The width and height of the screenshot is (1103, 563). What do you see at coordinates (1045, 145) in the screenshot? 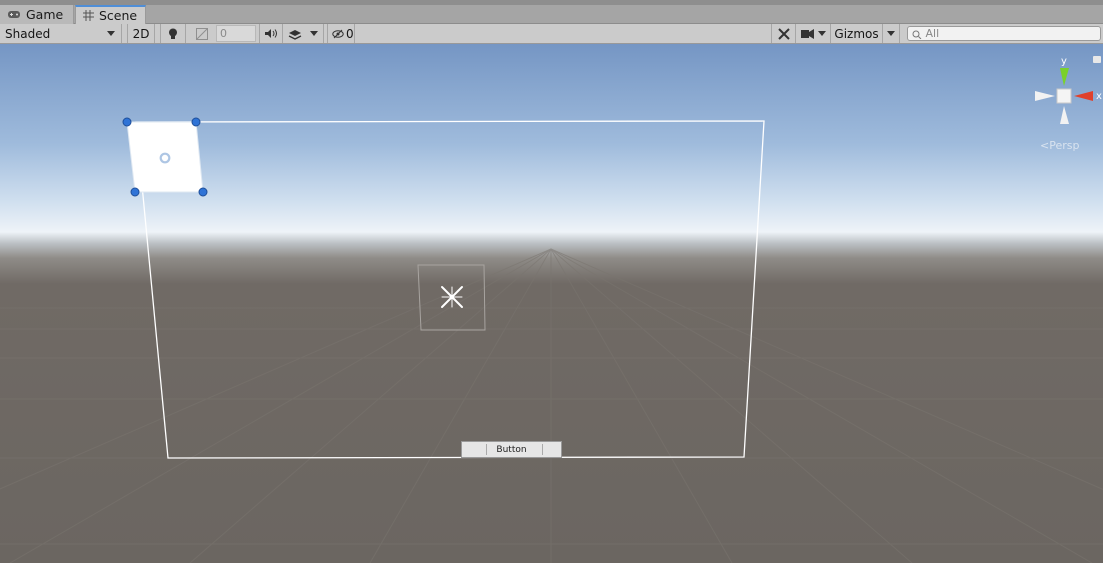
I see `persp-arrow-icon: <` at bounding box center [1045, 145].